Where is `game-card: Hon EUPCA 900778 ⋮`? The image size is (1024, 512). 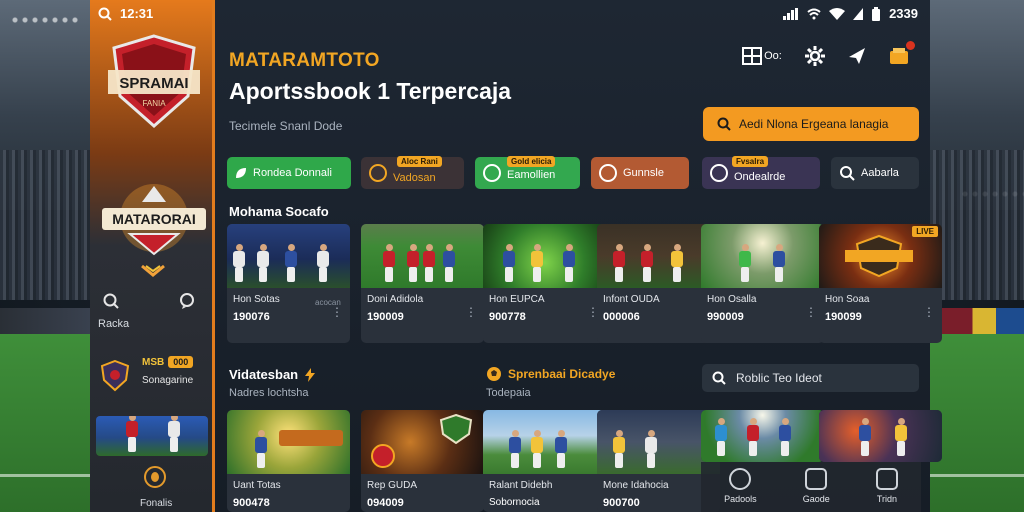
game-card: Hon EUPCA 900778 ⋮ is located at coordinates (544, 283).